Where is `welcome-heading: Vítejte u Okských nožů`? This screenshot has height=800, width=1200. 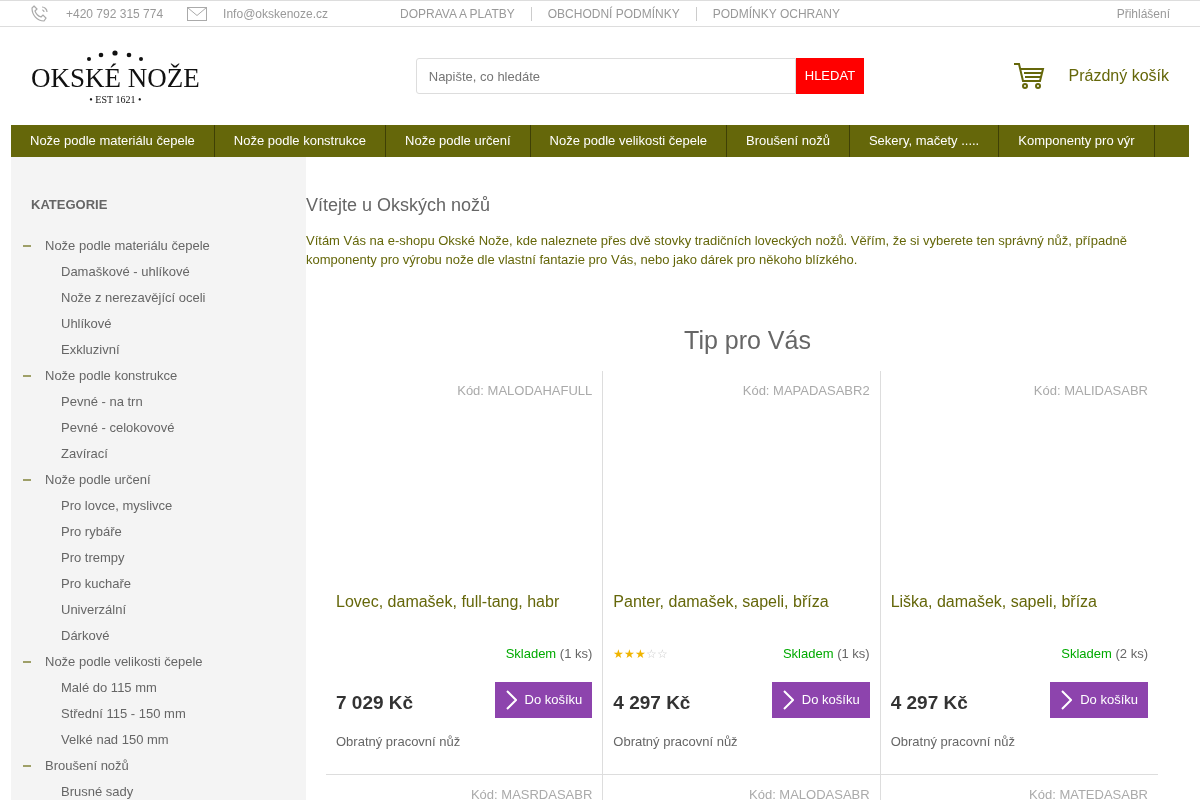 welcome-heading: Vítejte u Okských nožů is located at coordinates (399, 206).